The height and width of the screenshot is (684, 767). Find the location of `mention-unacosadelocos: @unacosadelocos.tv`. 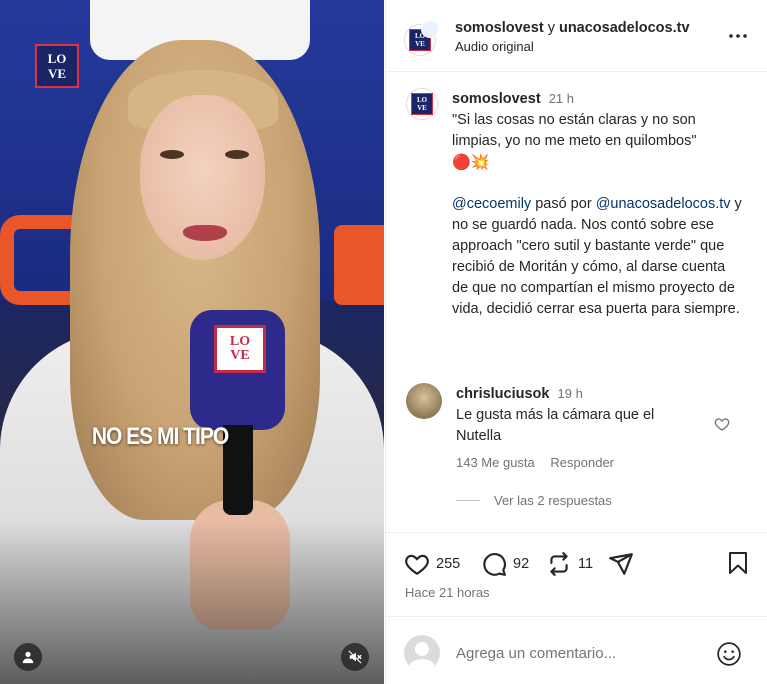

mention-unacosadelocos: @unacosadelocos.tv is located at coordinates (663, 204).